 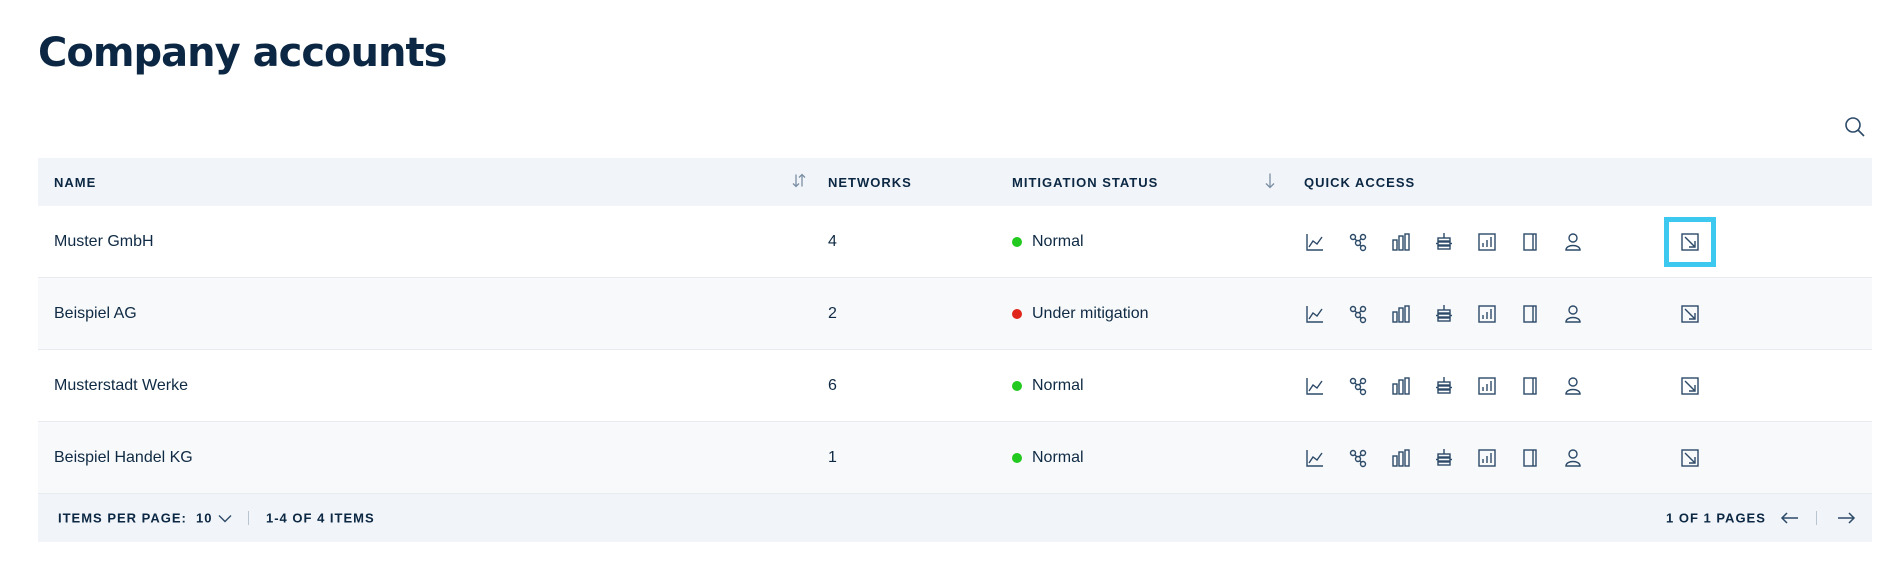 I want to click on search-icon, so click(x=1855, y=127).